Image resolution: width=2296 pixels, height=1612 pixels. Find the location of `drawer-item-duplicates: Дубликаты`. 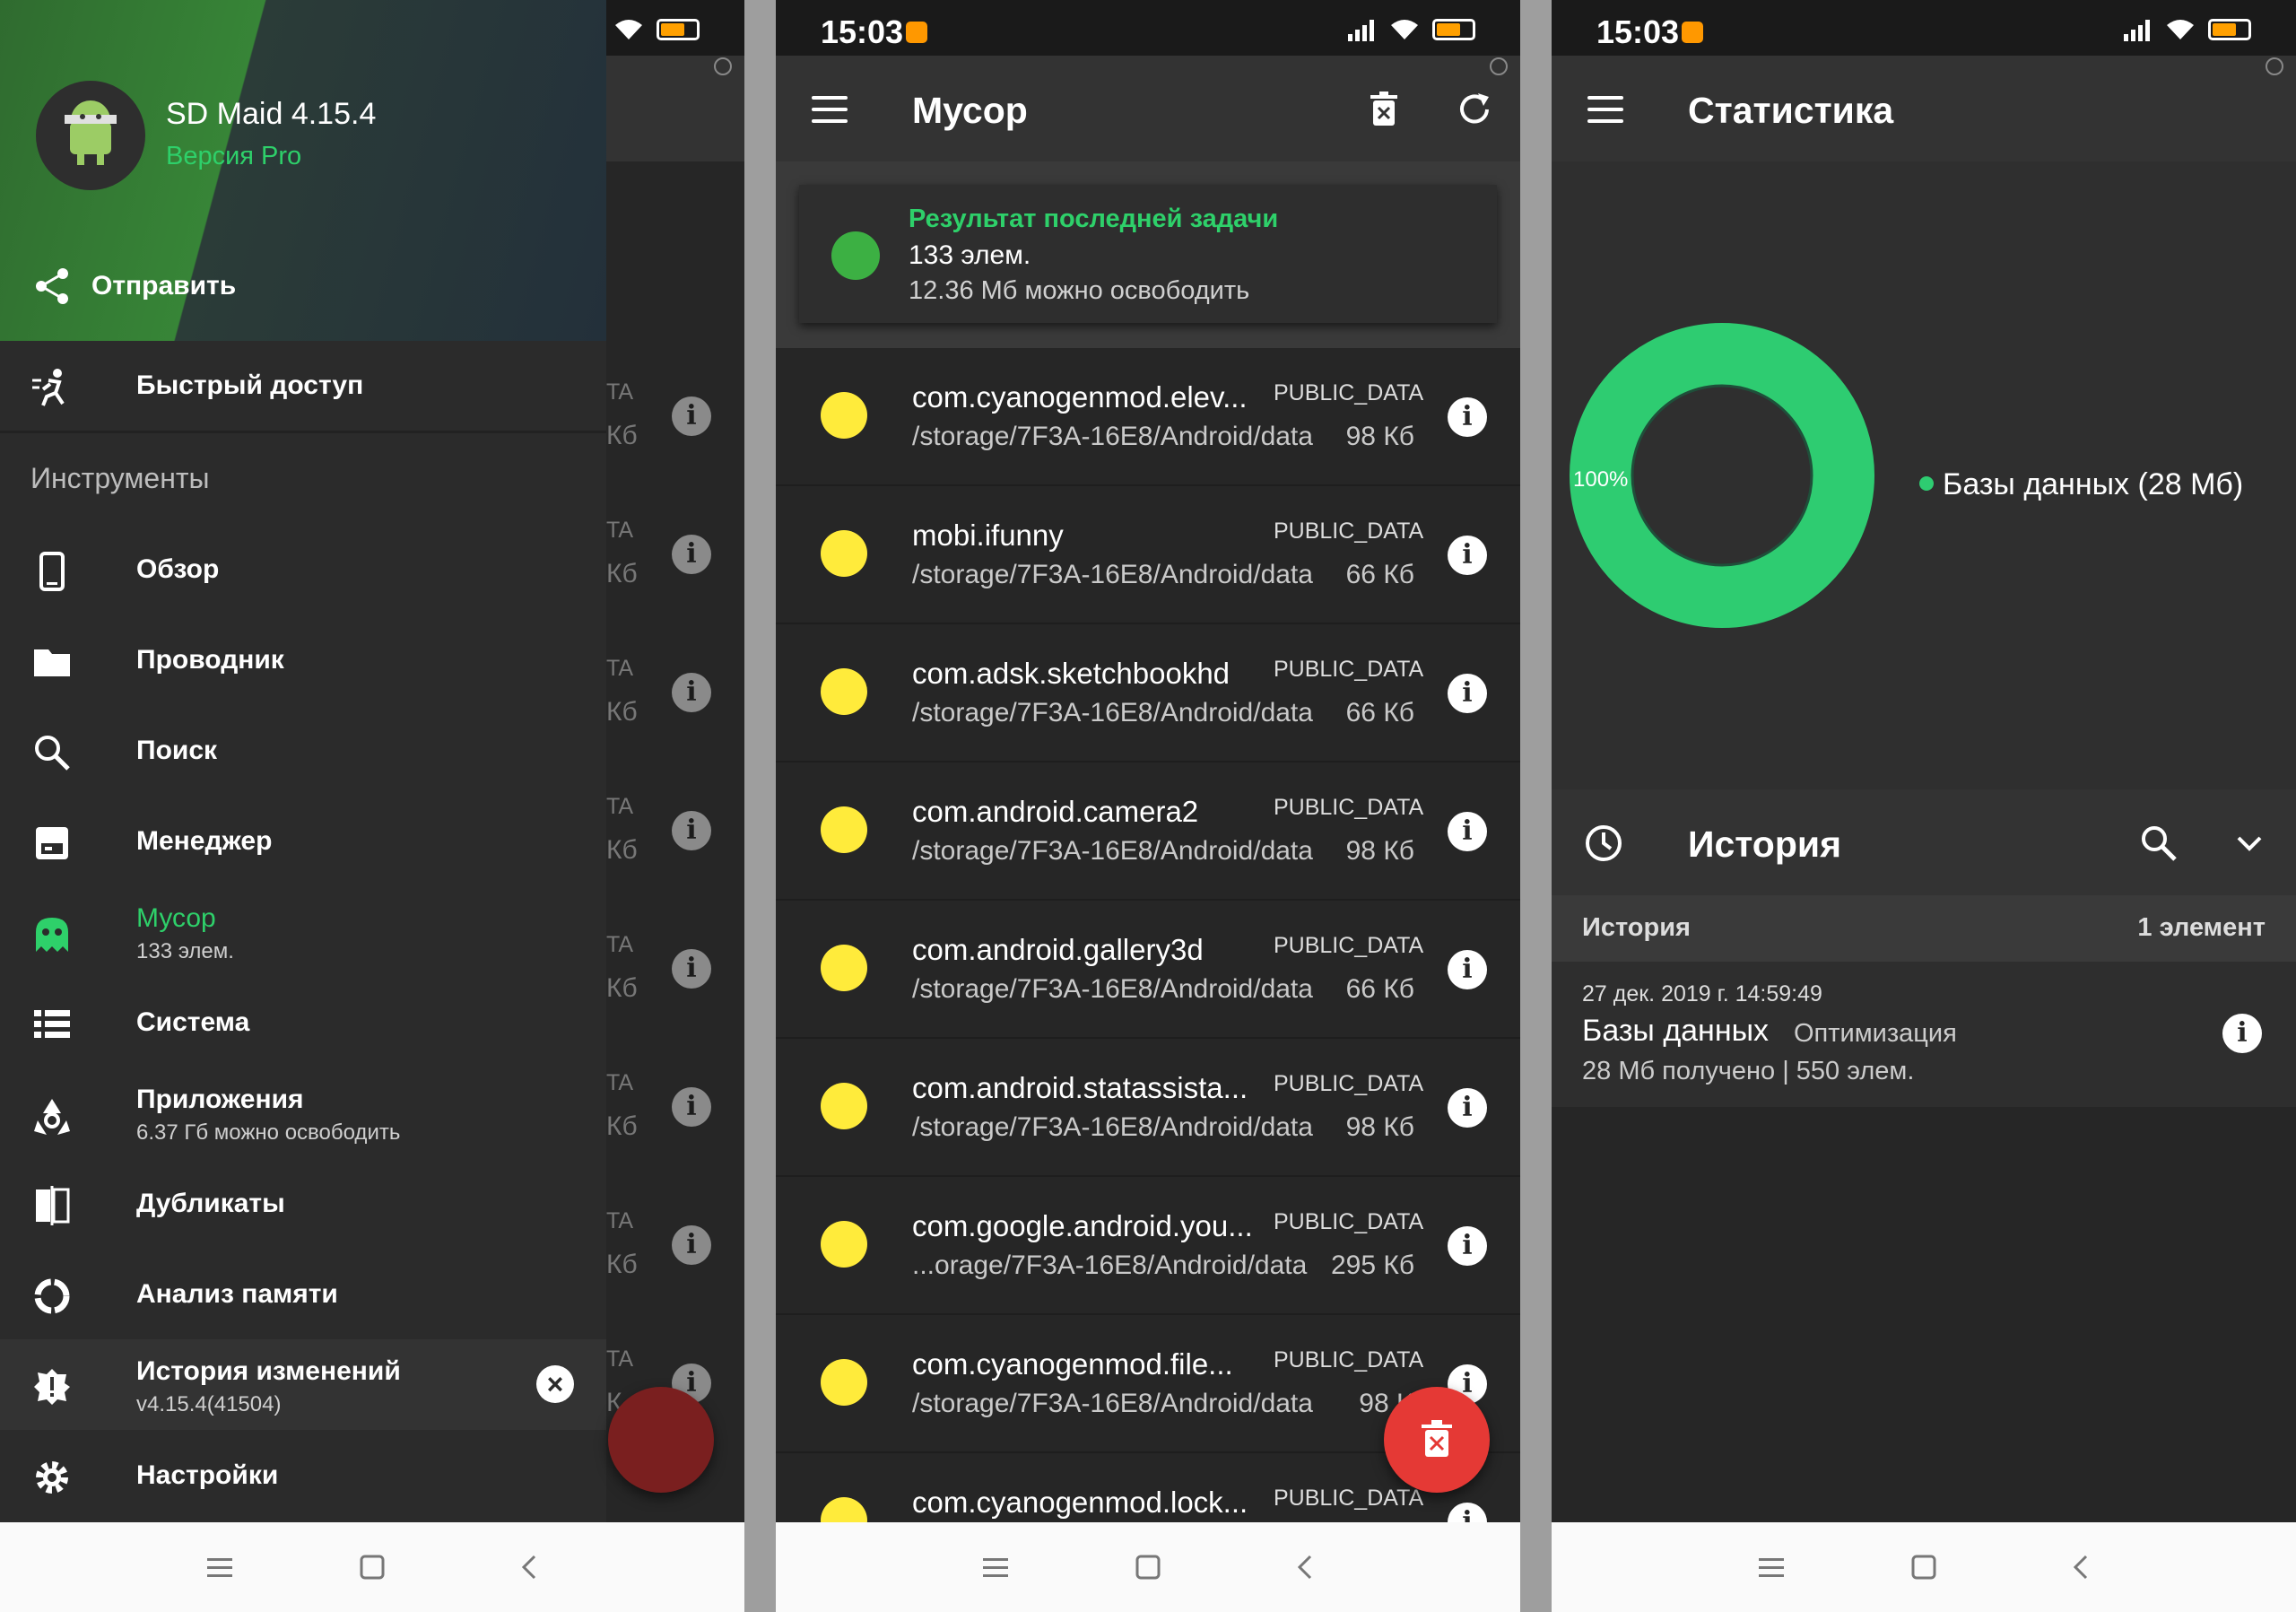

drawer-item-duplicates: Дубликаты is located at coordinates (303, 1204).